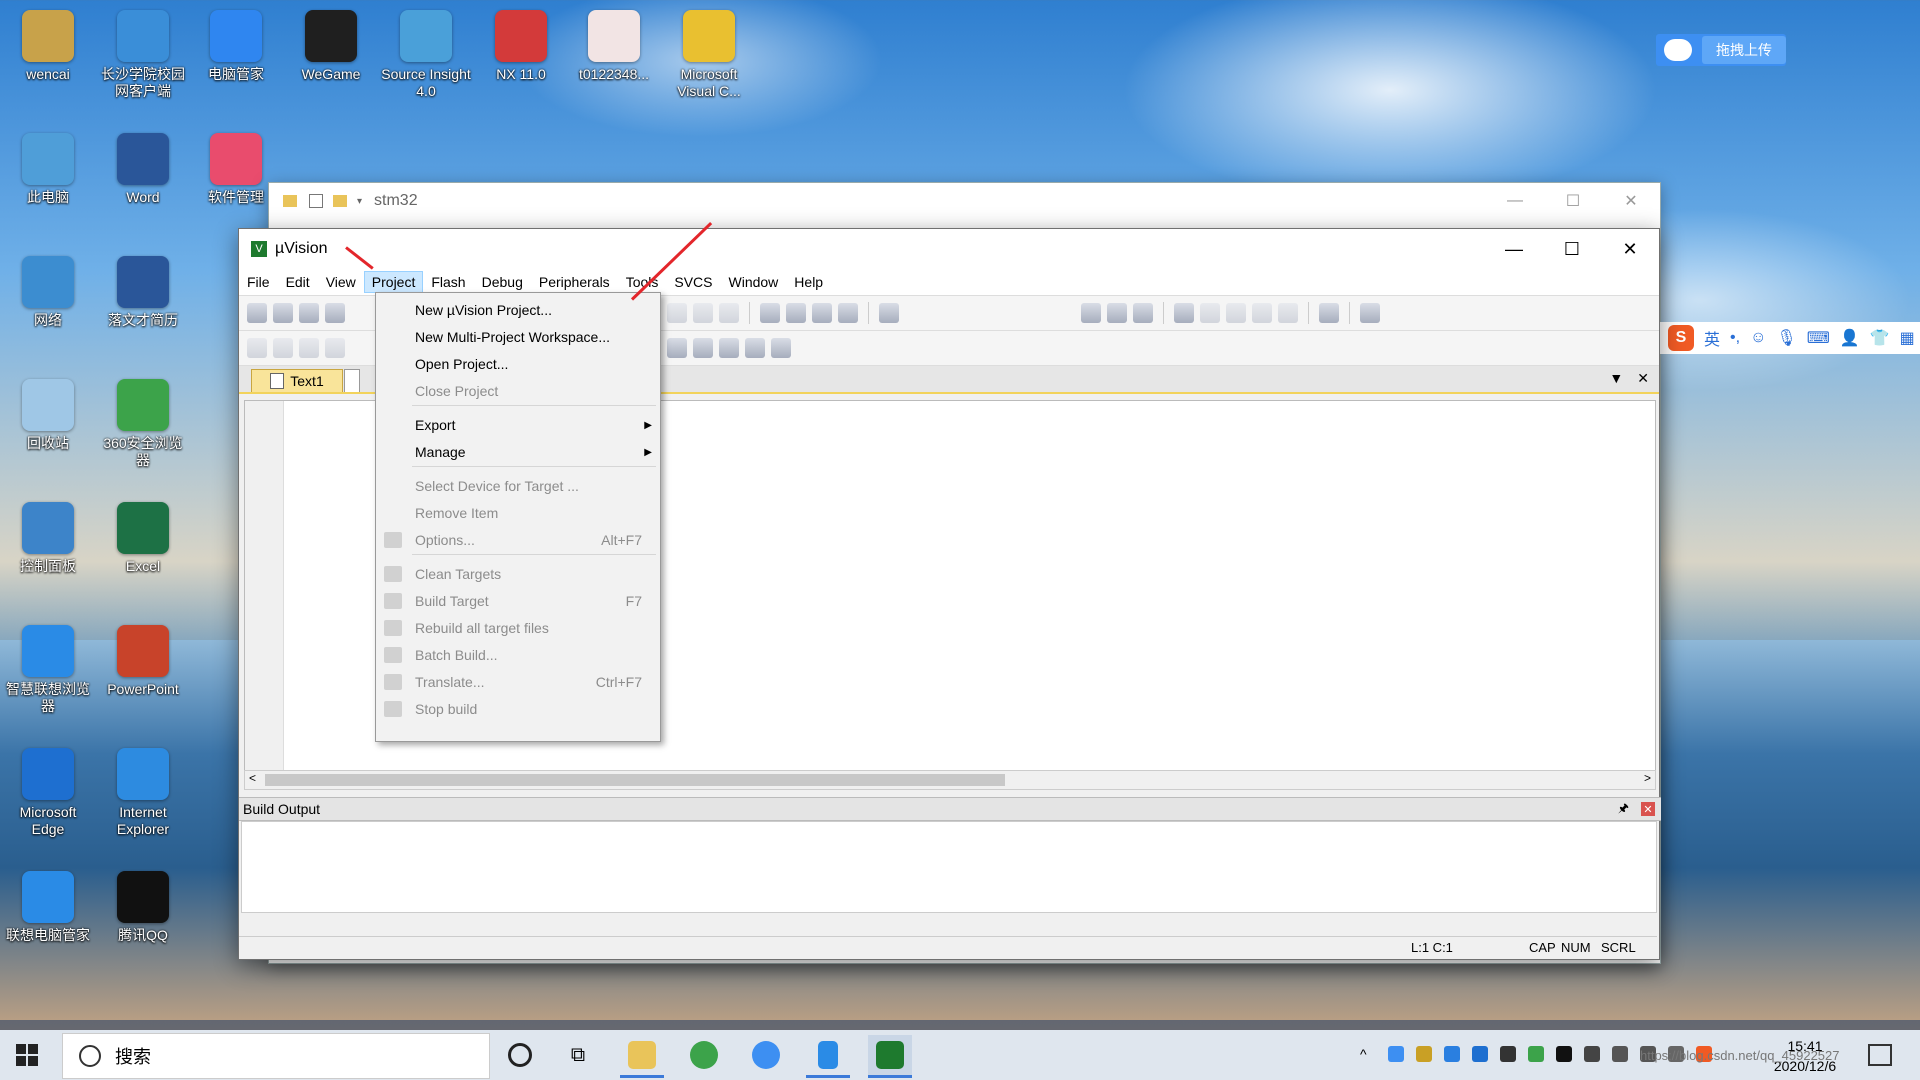 The image size is (1920, 1080). I want to click on desktop-icon: 此电脑, so click(48, 166).